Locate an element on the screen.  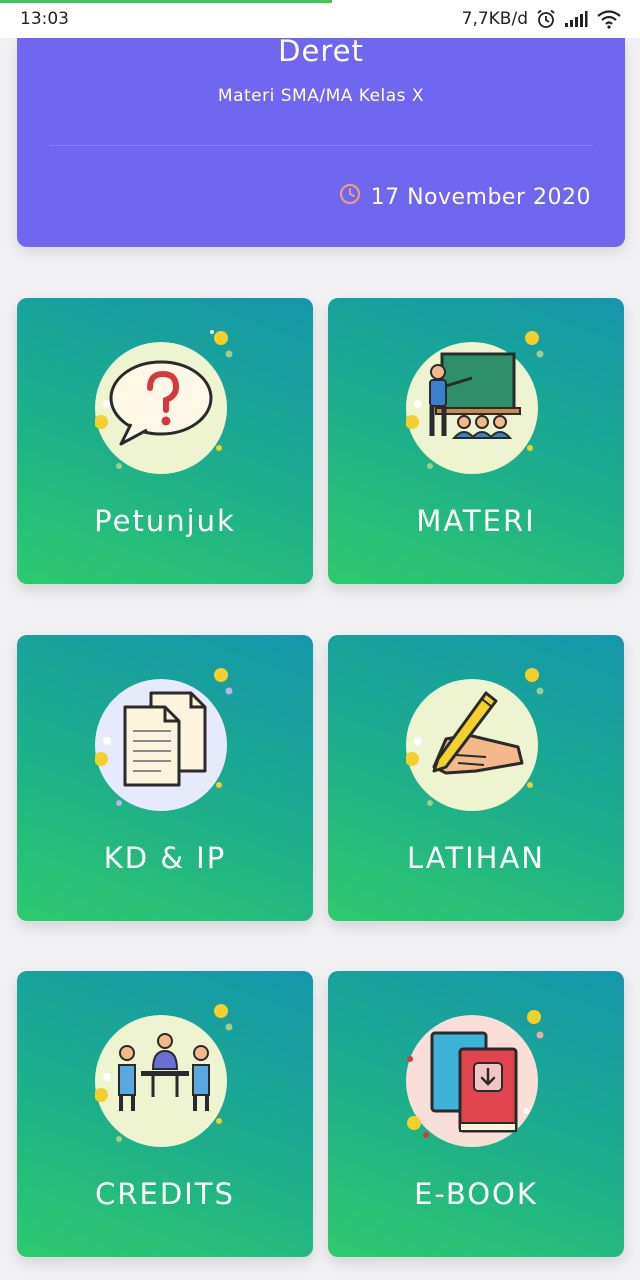
status-time: 13:03 is located at coordinates (44, 19).